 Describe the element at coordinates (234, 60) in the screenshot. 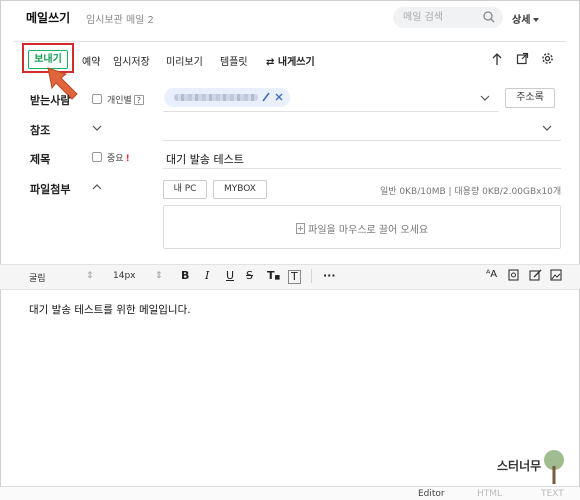

I see `template-button: 템플릿` at that location.